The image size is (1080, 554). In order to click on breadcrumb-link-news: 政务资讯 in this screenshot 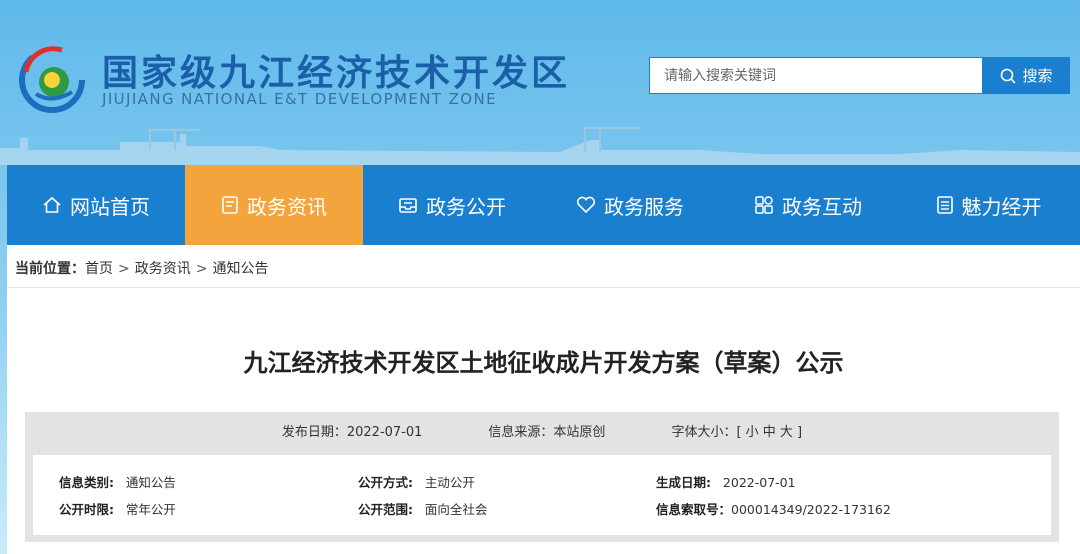, I will do `click(163, 269)`.